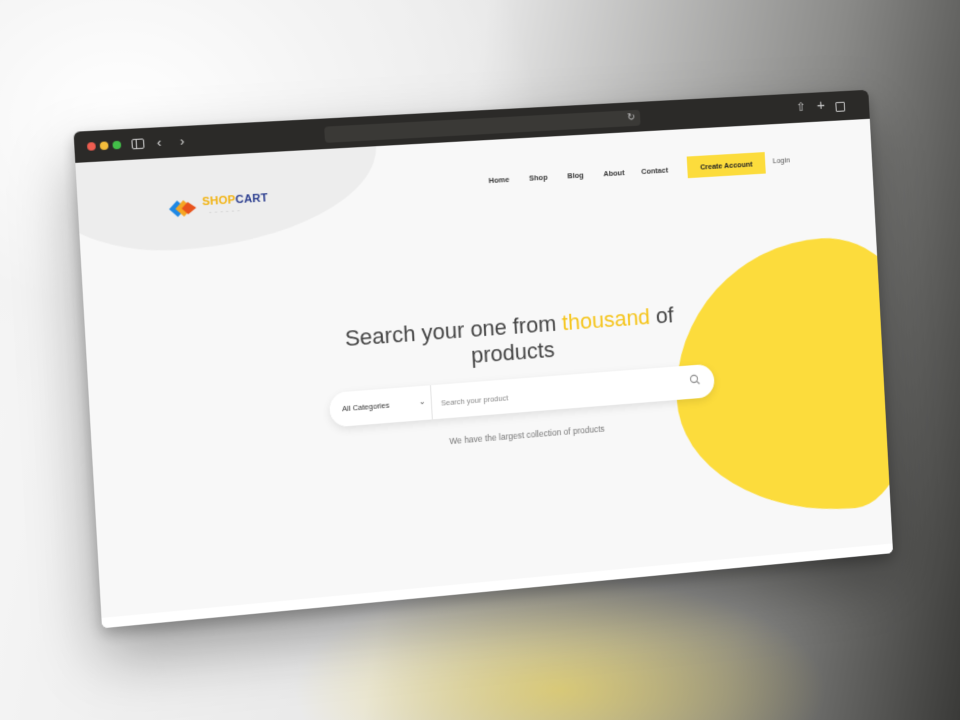  Describe the element at coordinates (558, 393) in the screenshot. I see `search-input` at that location.